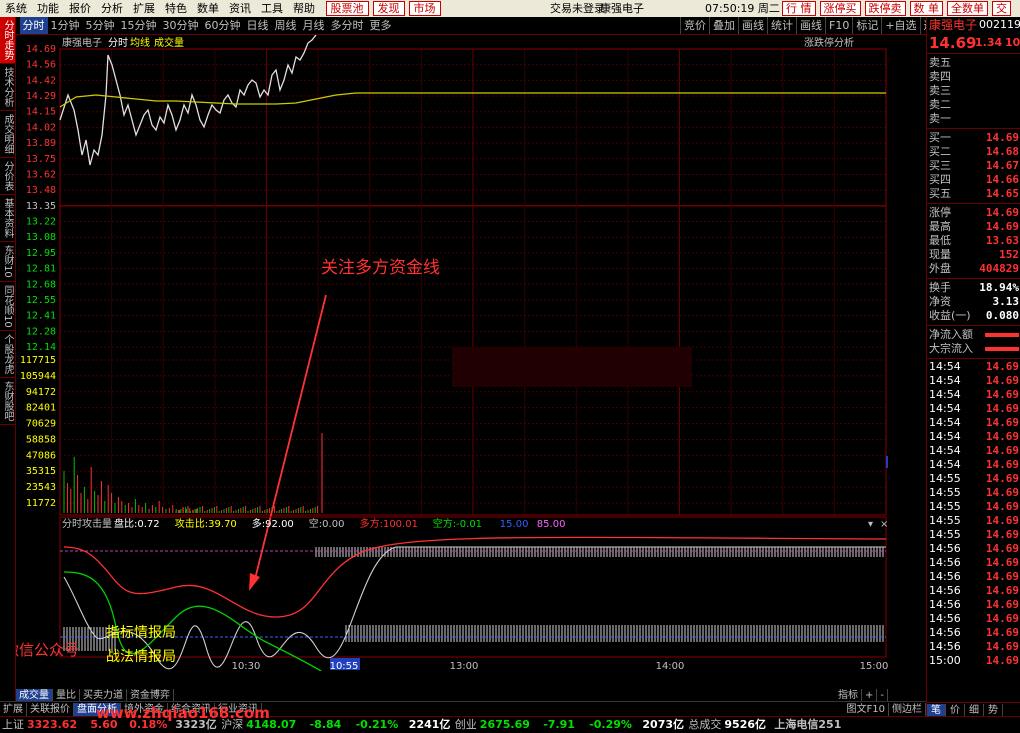 The image size is (1020, 733). Describe the element at coordinates (144, 8) in the screenshot. I see `menu-item-4: 扩展` at that location.